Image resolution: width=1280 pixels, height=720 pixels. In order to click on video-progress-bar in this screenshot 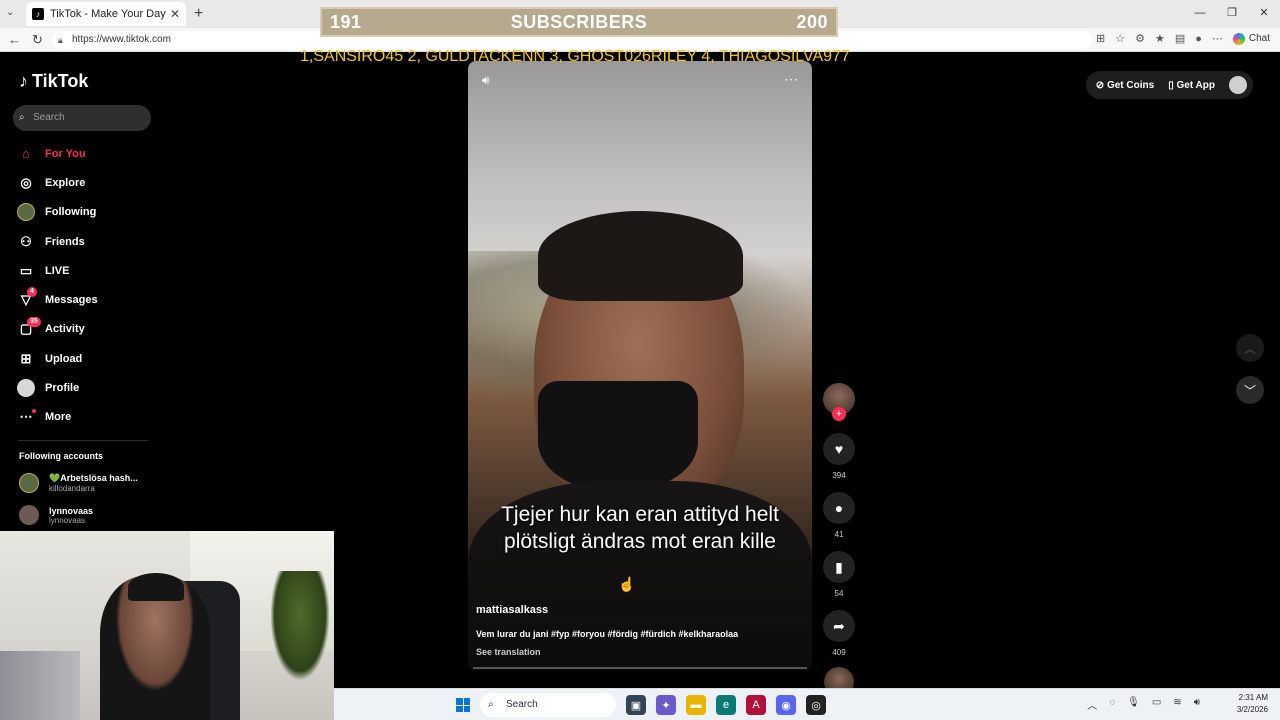, I will do `click(640, 668)`.